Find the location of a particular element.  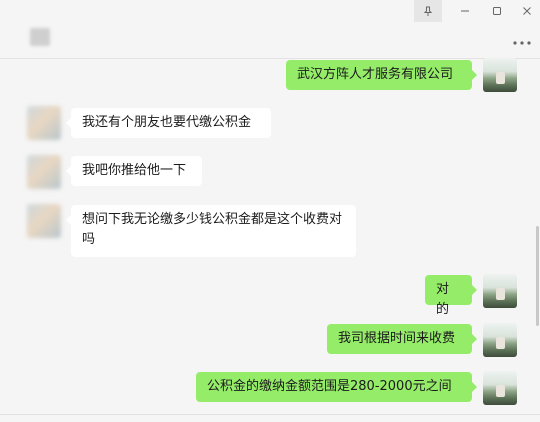

outgoing-message-bubble: 公积金的缴纳金额范围是280-2000元之间 is located at coordinates (336, 387).